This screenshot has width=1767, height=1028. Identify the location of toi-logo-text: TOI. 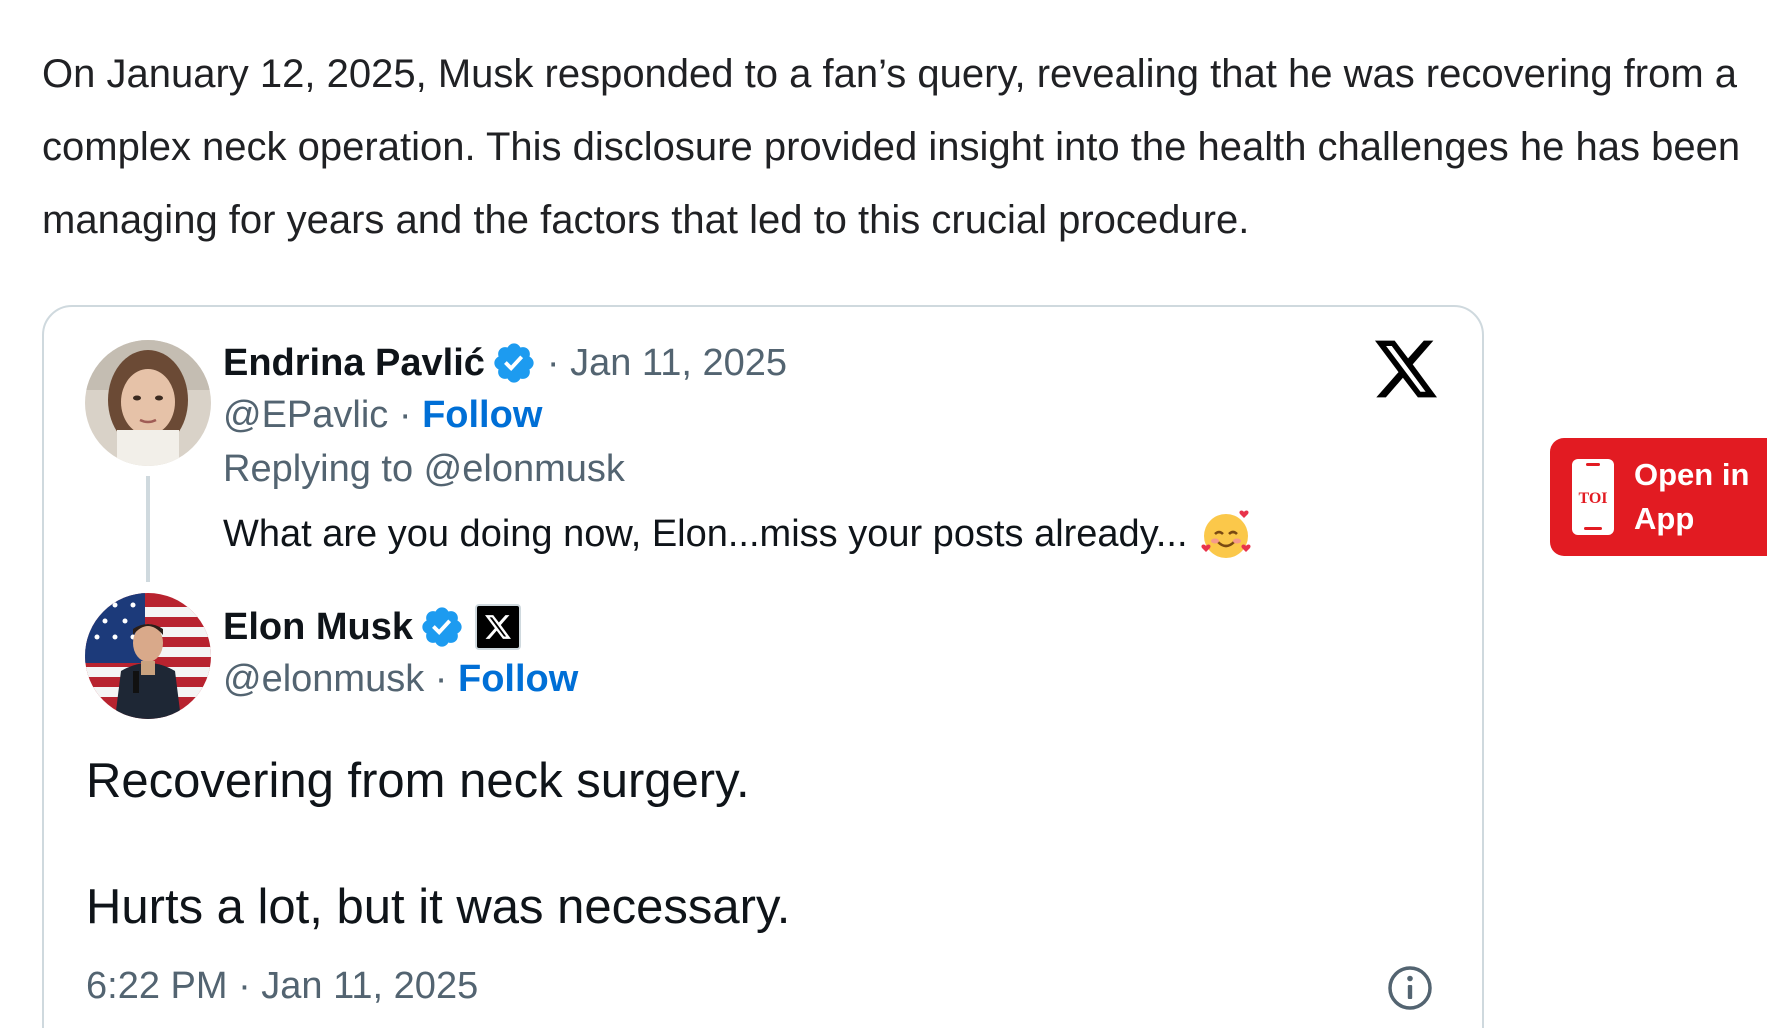
(1592, 498).